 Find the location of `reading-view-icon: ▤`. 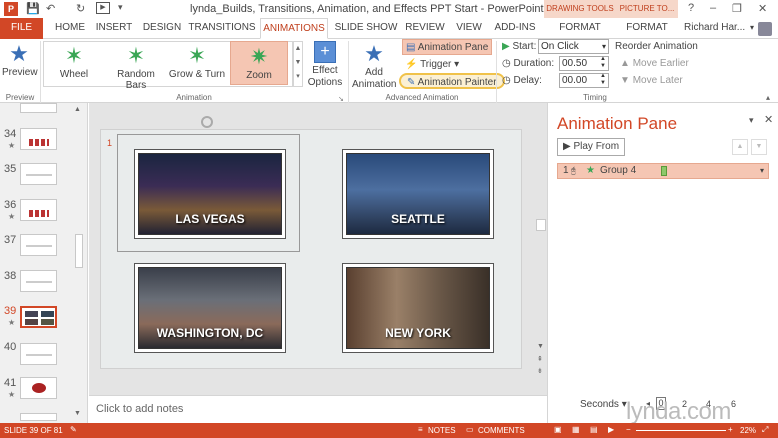

reading-view-icon: ▤ is located at coordinates (594, 429).